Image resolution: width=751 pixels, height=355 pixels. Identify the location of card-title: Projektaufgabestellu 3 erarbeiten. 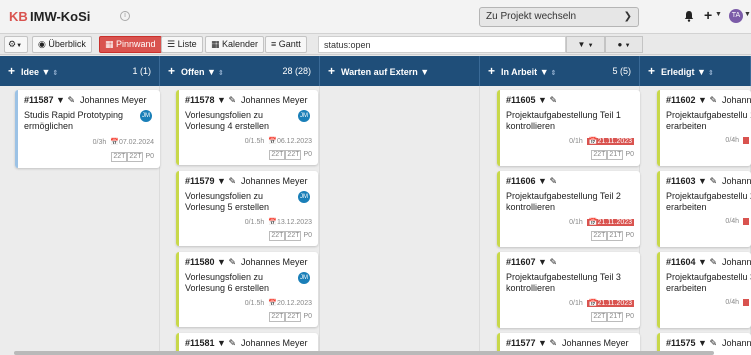
(708, 282).